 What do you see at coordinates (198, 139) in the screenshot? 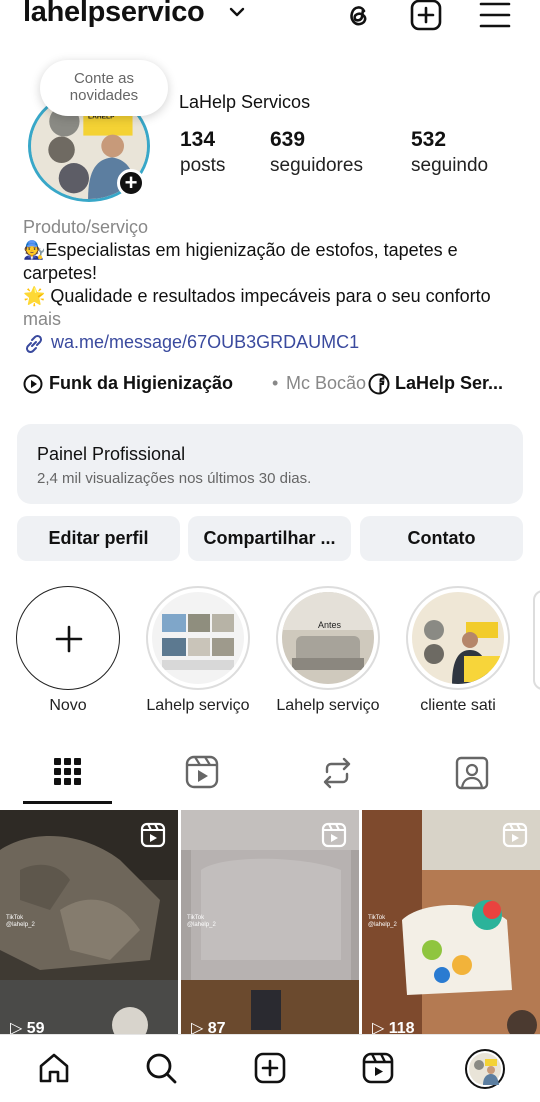
I see `posts-count: 134` at bounding box center [198, 139].